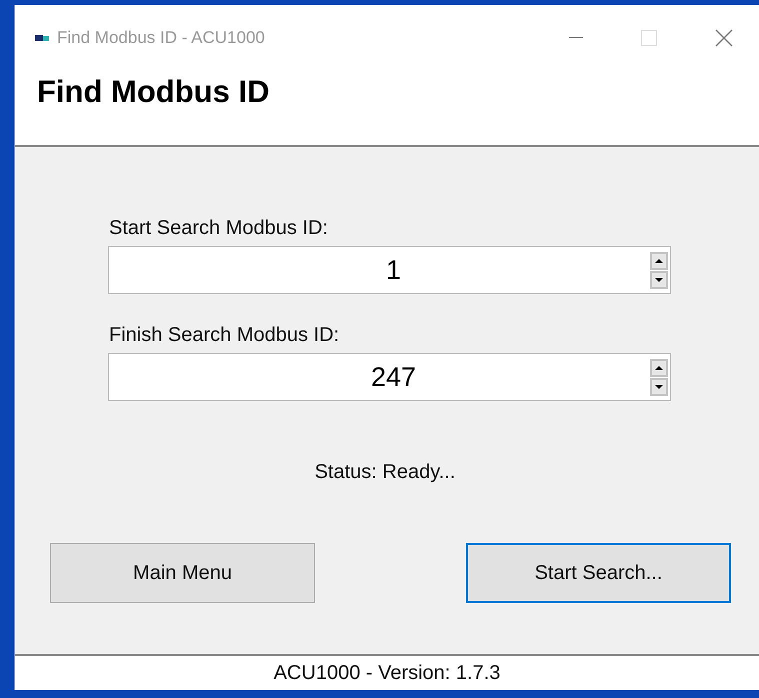  What do you see at coordinates (182, 573) in the screenshot?
I see `main-menu-button: Main Menu` at bounding box center [182, 573].